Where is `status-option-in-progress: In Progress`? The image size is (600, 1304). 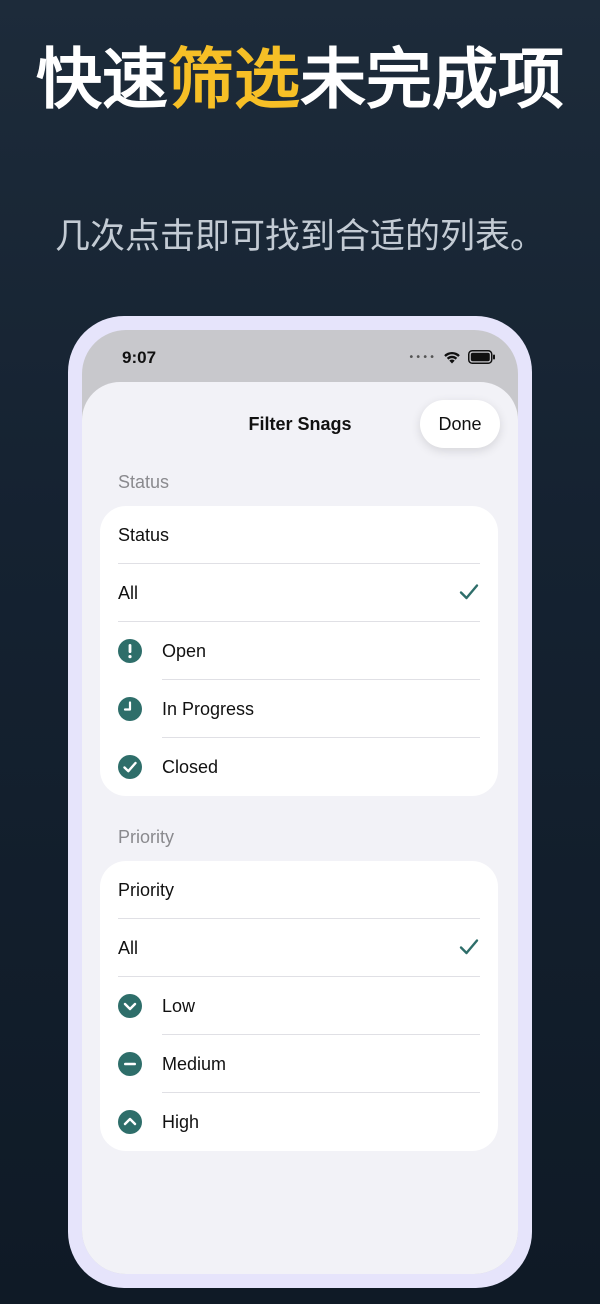
status-option-in-progress: In Progress is located at coordinates (299, 709).